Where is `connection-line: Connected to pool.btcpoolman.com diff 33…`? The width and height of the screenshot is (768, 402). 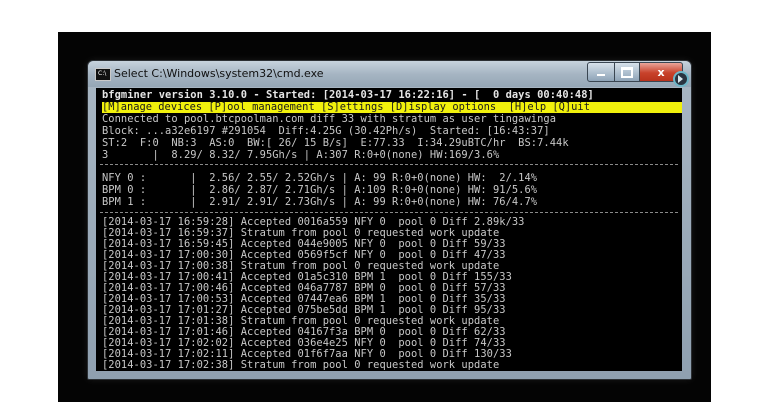
connection-line: Connected to pool.btcpoolman.com diff 33… is located at coordinates (329, 119).